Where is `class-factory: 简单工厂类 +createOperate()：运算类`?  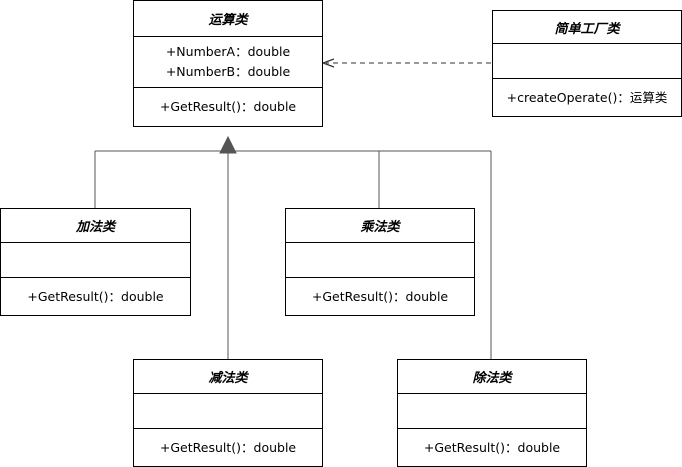
class-factory: 简单工厂类 +createOperate()：运算类 is located at coordinates (587, 63).